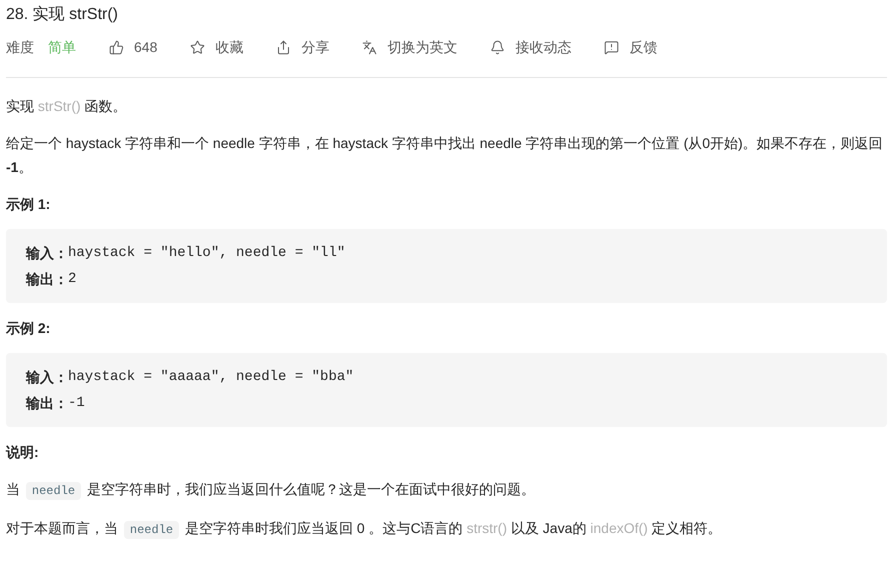 Image resolution: width=891 pixels, height=567 pixels. Describe the element at coordinates (72, 279) in the screenshot. I see `example-code: 2` at that location.